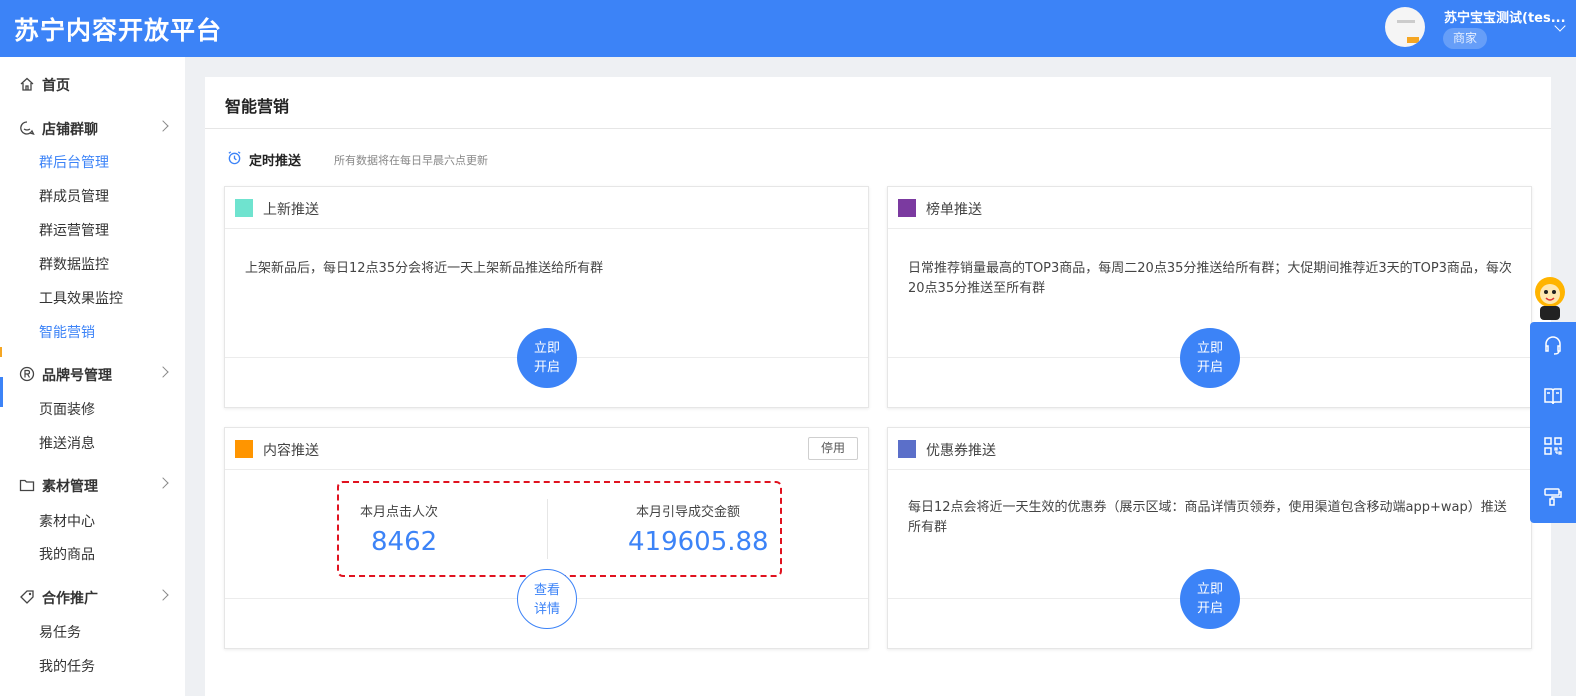  Describe the element at coordinates (67, 444) in the screenshot. I see `sidebar-item-label: 推送消息` at that location.